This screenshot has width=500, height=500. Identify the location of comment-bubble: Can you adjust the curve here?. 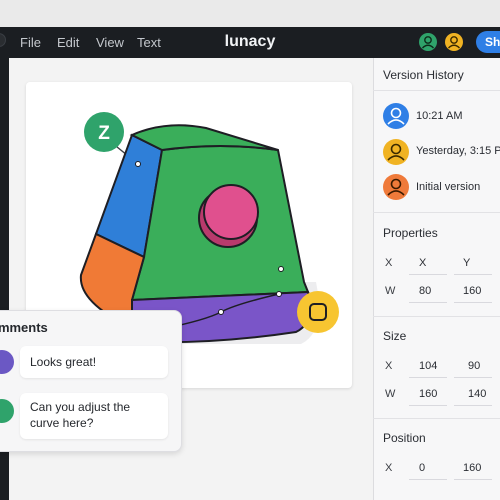
(94, 416).